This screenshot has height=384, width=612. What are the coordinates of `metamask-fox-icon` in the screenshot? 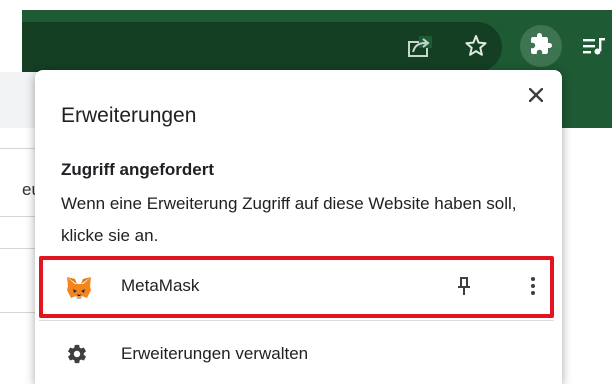 It's located at (79, 288).